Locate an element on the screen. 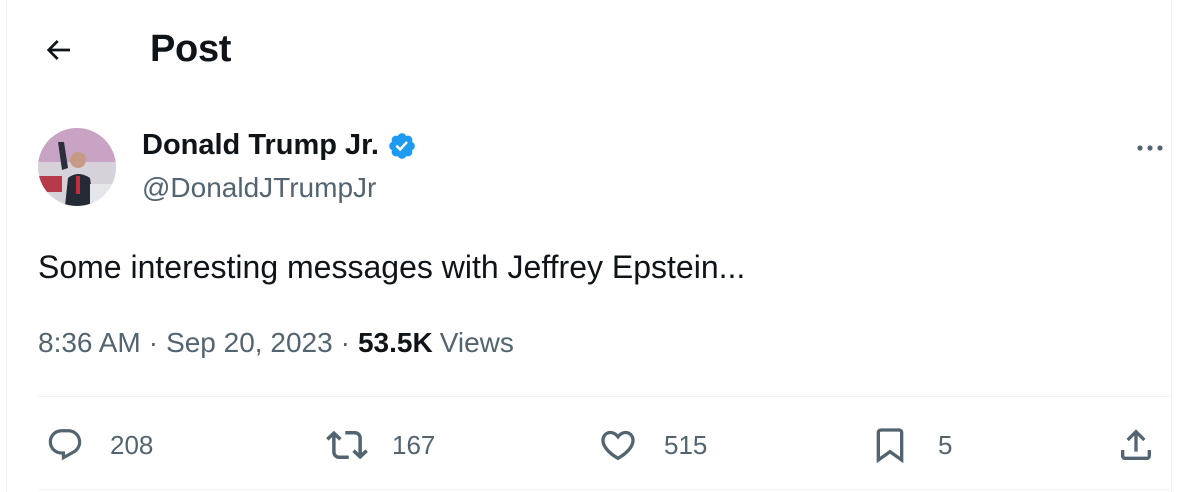 This screenshot has width=1200, height=492. post-time: 8:36 AM is located at coordinates (89, 343).